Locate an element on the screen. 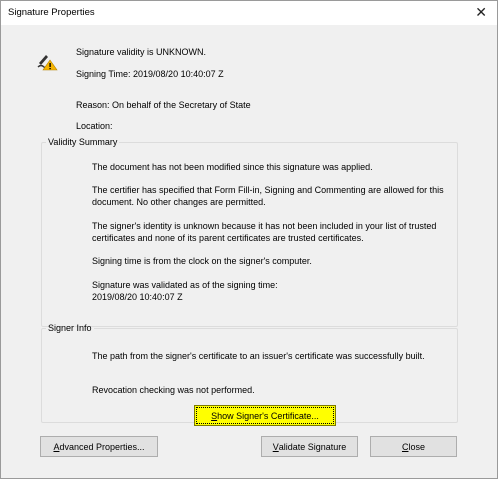 This screenshot has width=498, height=479. close-button: Close is located at coordinates (413, 446).